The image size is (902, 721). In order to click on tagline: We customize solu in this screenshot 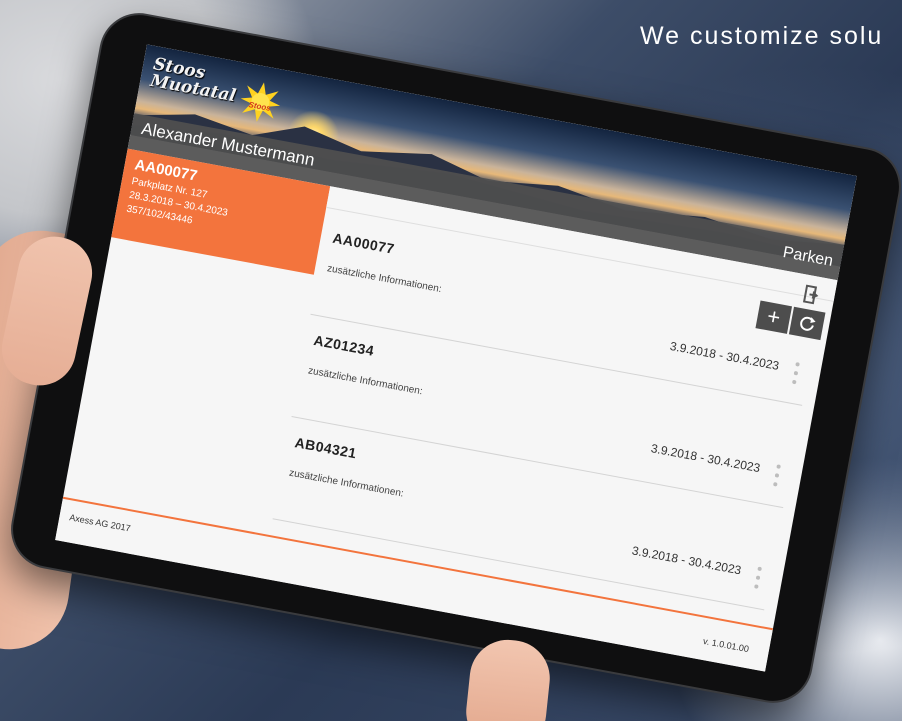, I will do `click(762, 36)`.